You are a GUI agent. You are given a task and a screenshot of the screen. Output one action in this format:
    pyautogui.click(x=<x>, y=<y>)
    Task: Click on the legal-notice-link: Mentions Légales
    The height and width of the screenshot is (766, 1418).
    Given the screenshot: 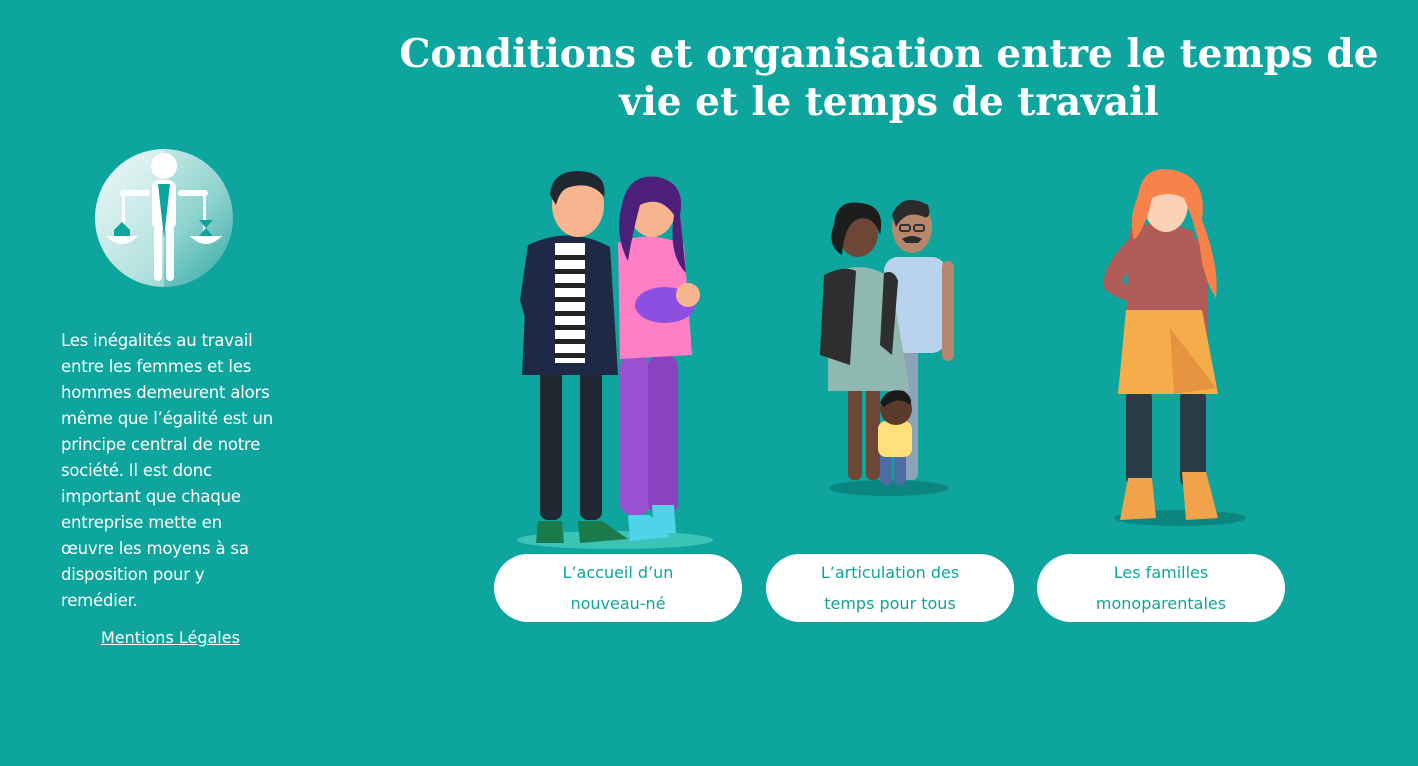 What is the action you would take?
    pyautogui.click(x=170, y=637)
    